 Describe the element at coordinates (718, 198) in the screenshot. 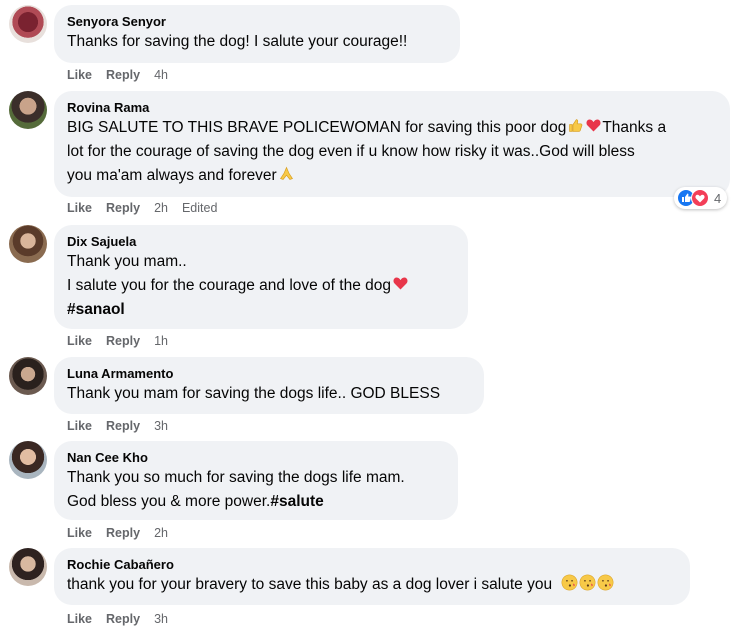

I see `reaction-count: 4` at that location.